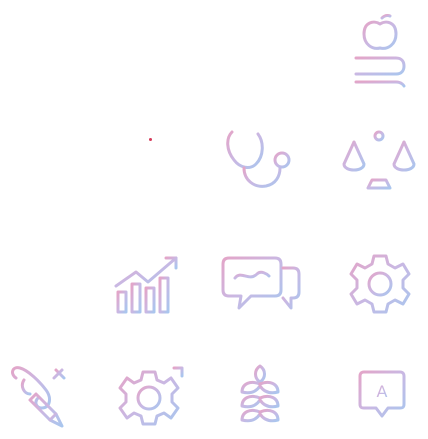 The height and width of the screenshot is (439, 428). What do you see at coordinates (37, 396) in the screenshot?
I see `pencil-ribbon-icon` at bounding box center [37, 396].